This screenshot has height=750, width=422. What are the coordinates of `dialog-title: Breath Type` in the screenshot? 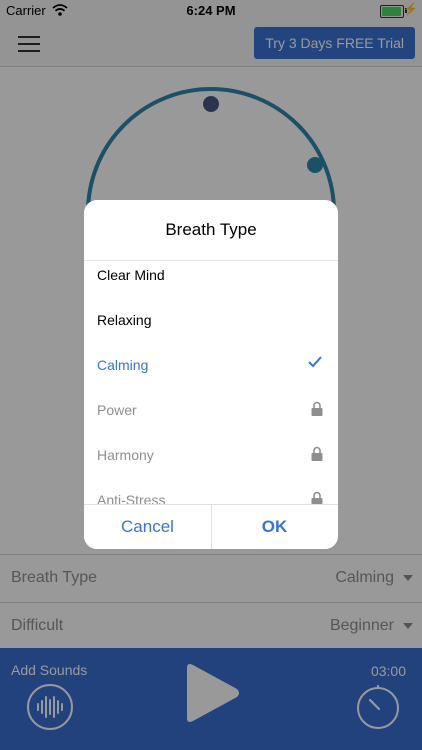 It's located at (211, 229).